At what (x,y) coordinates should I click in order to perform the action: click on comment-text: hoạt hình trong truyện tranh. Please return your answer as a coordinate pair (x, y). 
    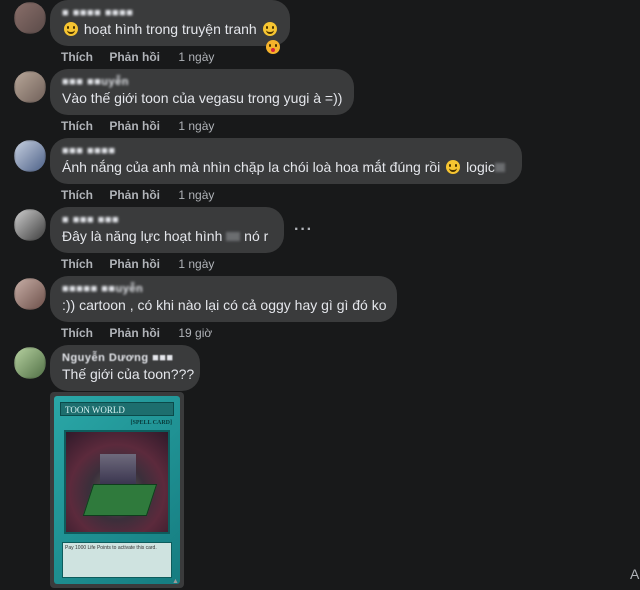
    Looking at the image, I should click on (171, 37).